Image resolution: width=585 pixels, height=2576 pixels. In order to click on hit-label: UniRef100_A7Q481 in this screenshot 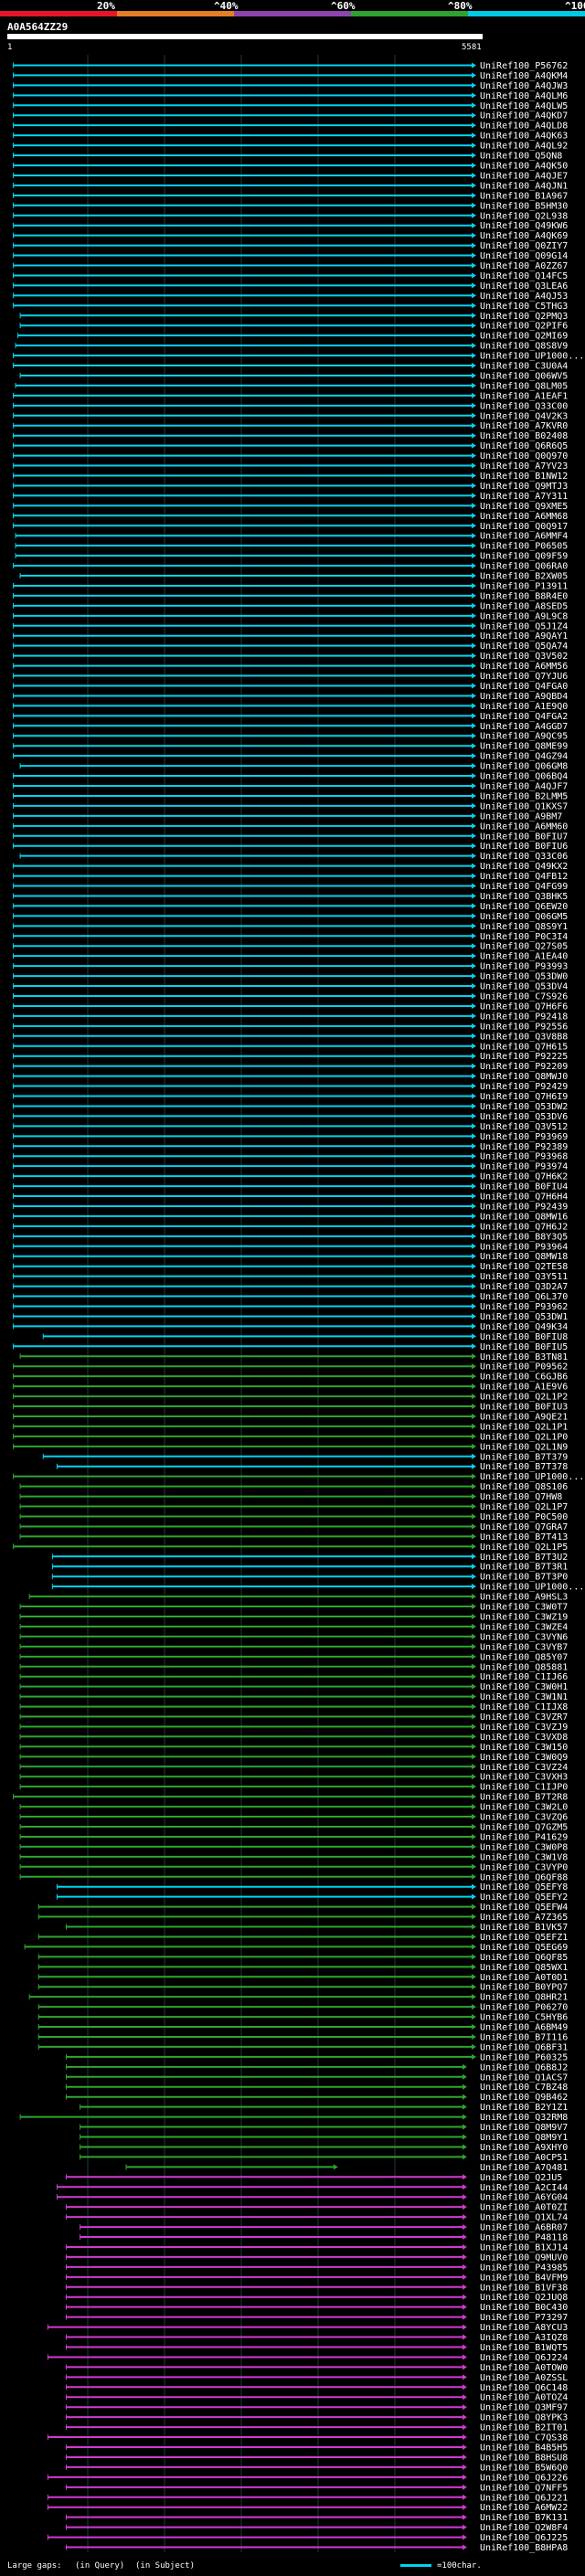, I will do `click(524, 2168)`.